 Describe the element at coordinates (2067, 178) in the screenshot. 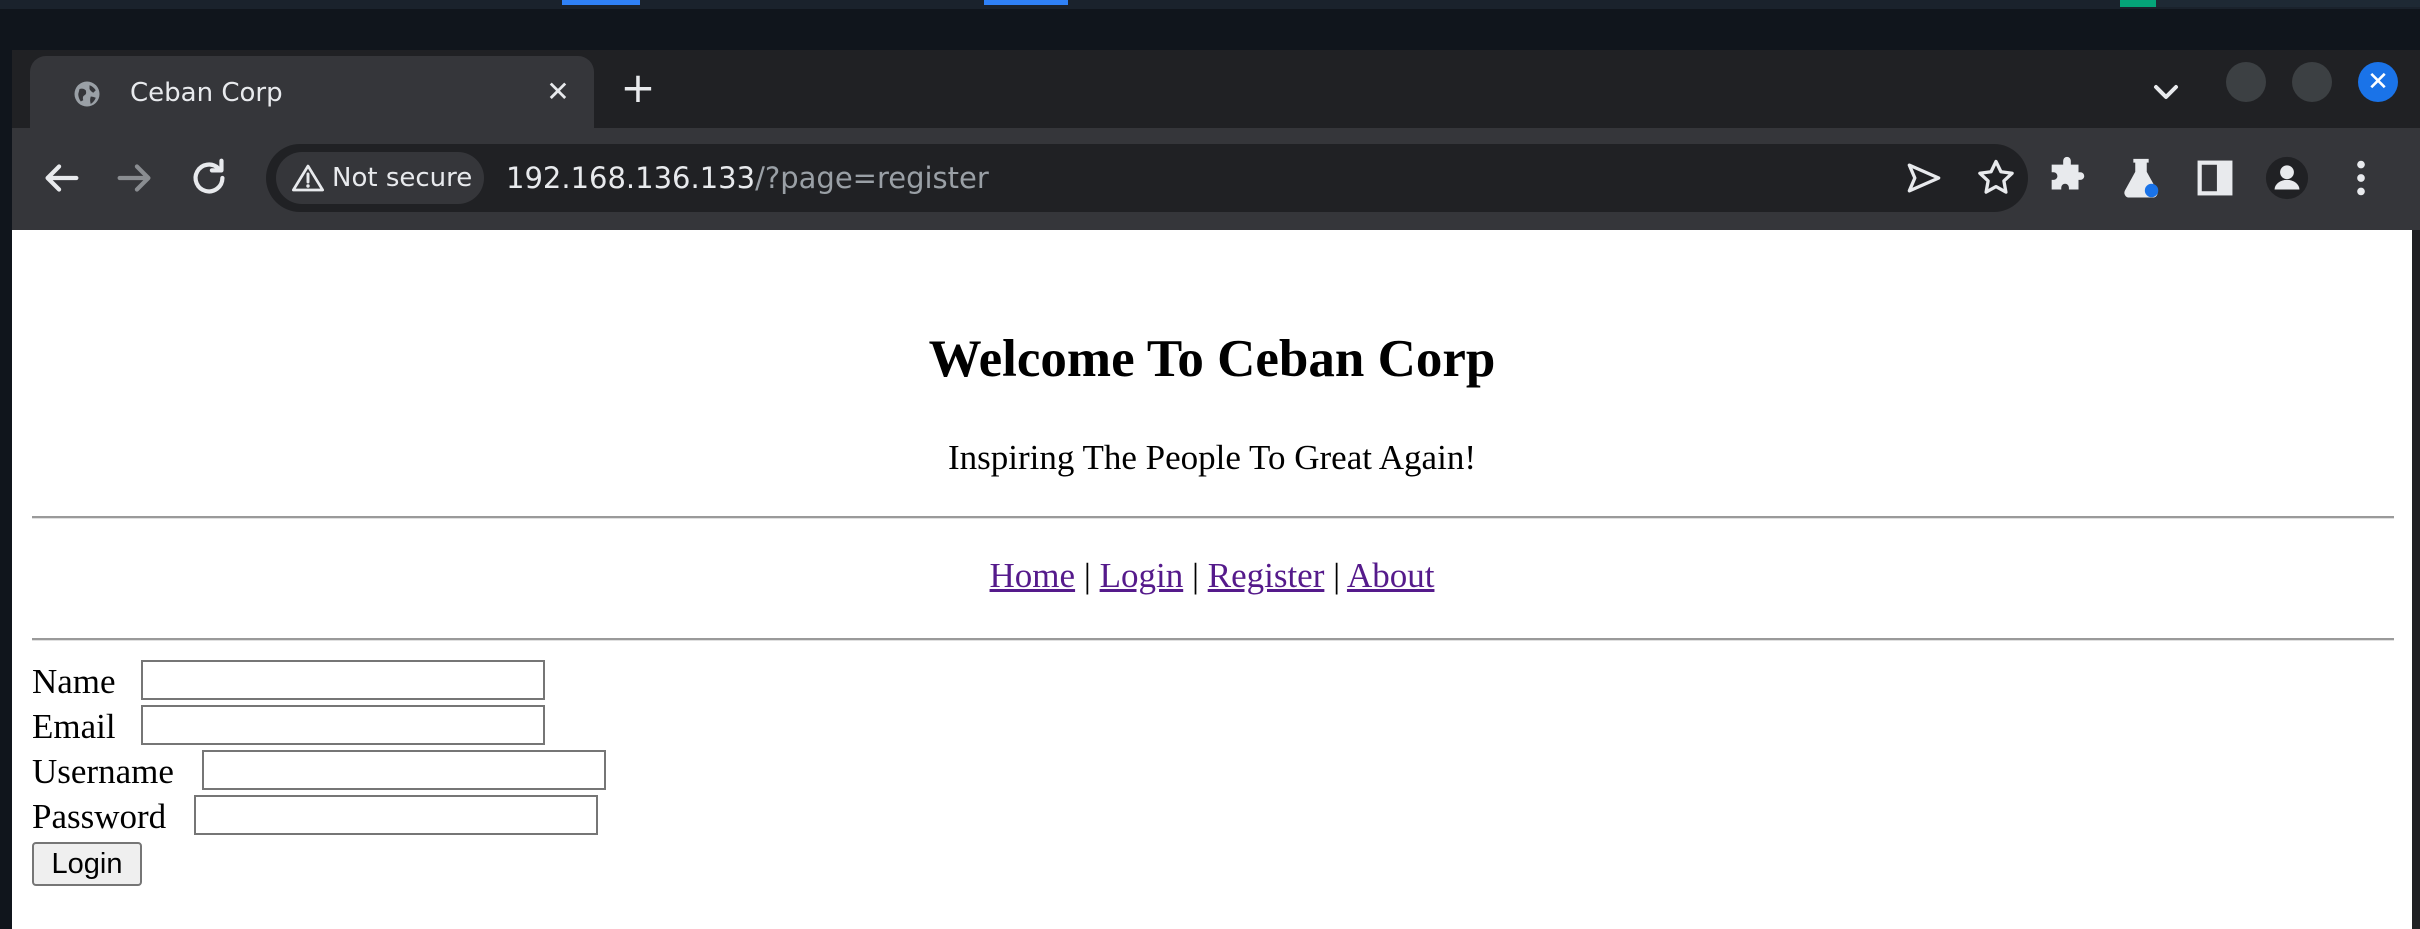

I see `extensions-puzzle-icon` at that location.